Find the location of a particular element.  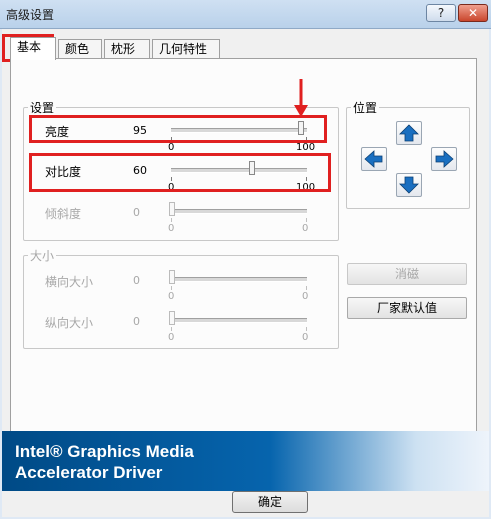

banner-line-1: Intel® Graphics Media is located at coordinates (104, 451).